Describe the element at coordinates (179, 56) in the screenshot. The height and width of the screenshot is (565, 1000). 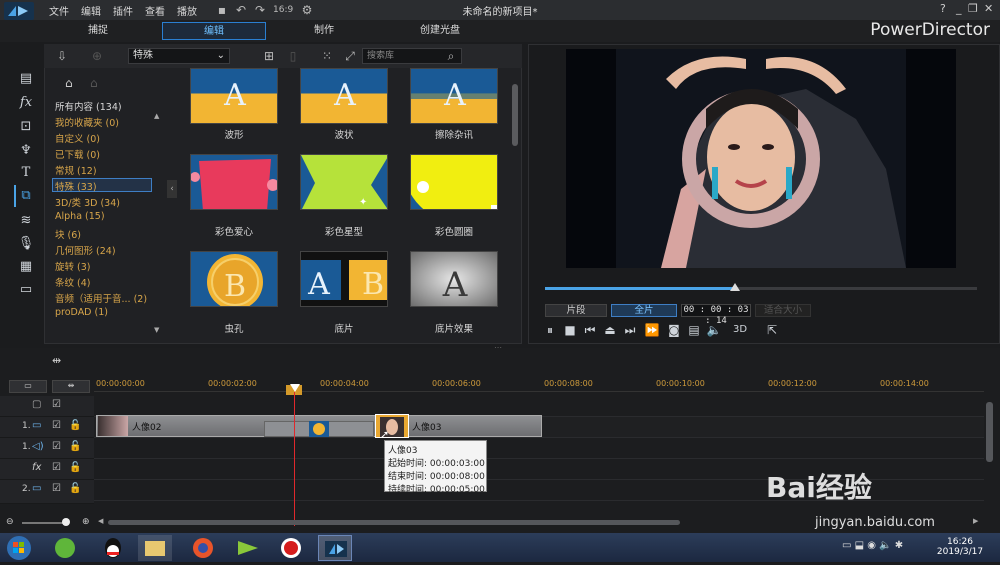
I see `category-dropdown: 特殊 ⌄` at that location.